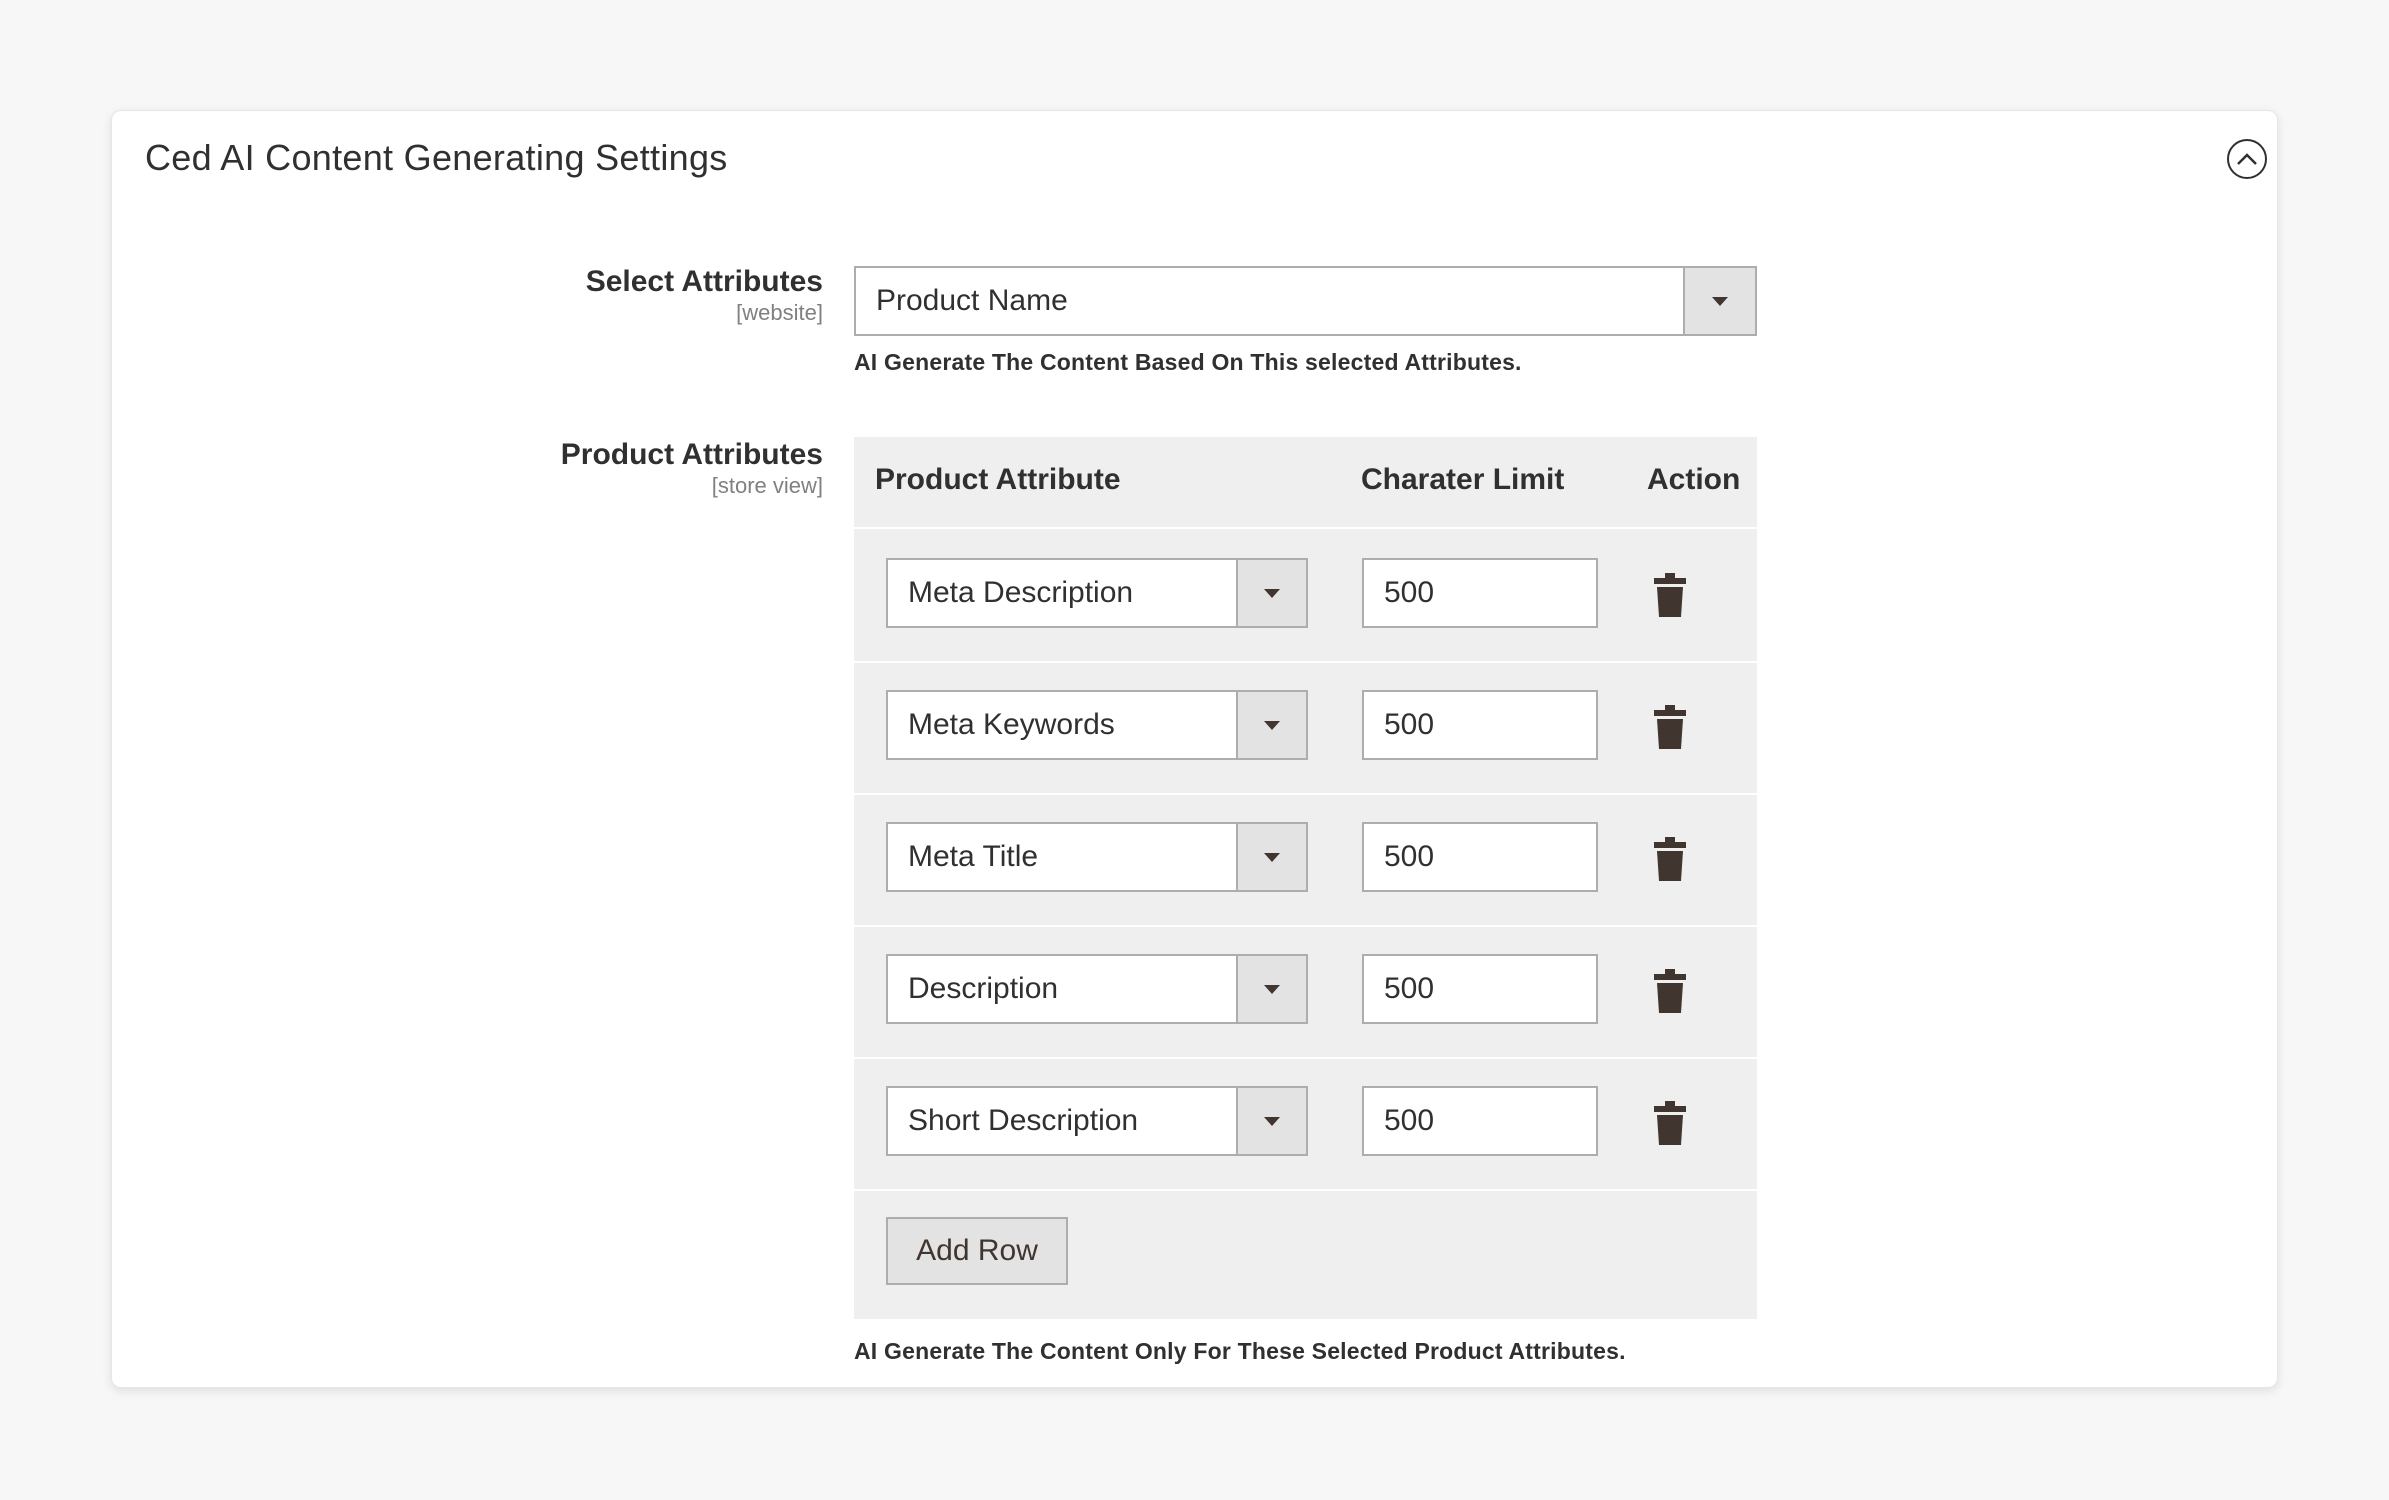  I want to click on add-row-button: Add Row, so click(977, 1251).